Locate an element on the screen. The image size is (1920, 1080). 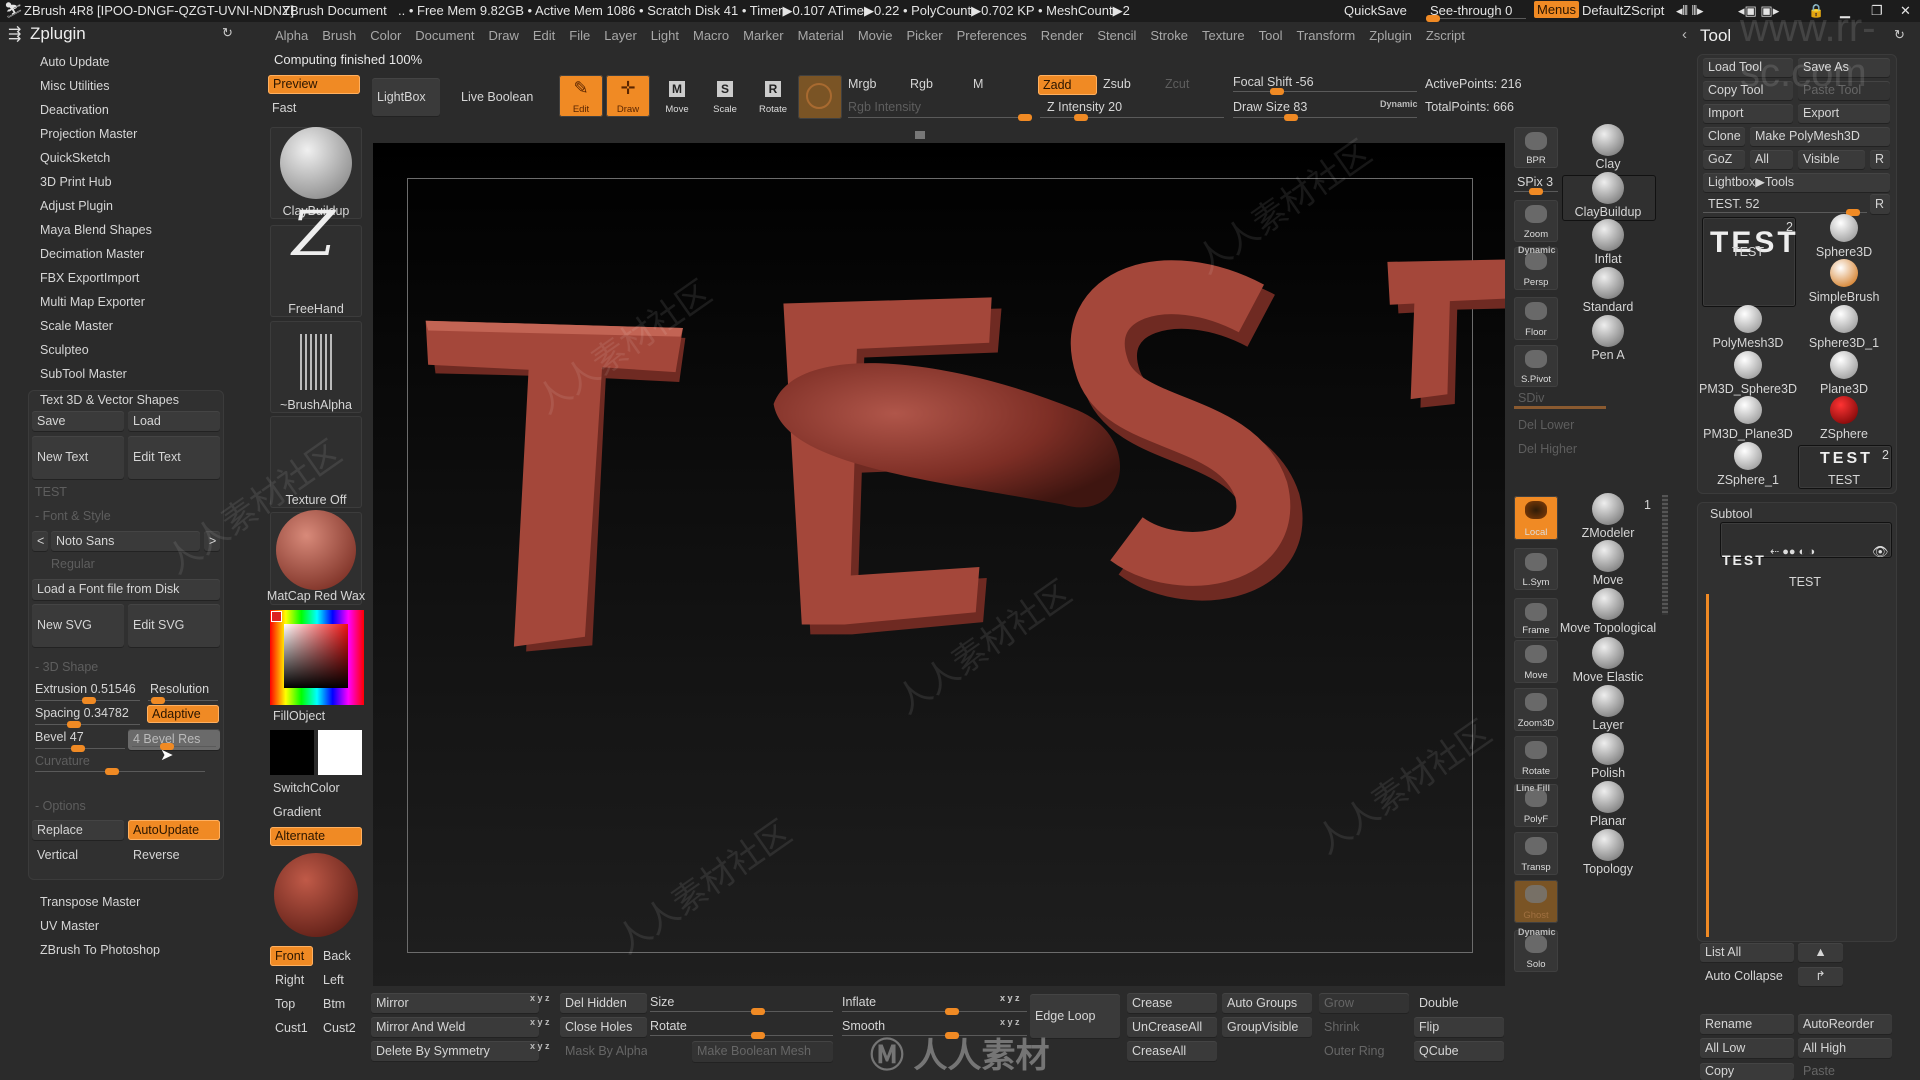
lightbox-button: LightBox is located at coordinates (406, 97).